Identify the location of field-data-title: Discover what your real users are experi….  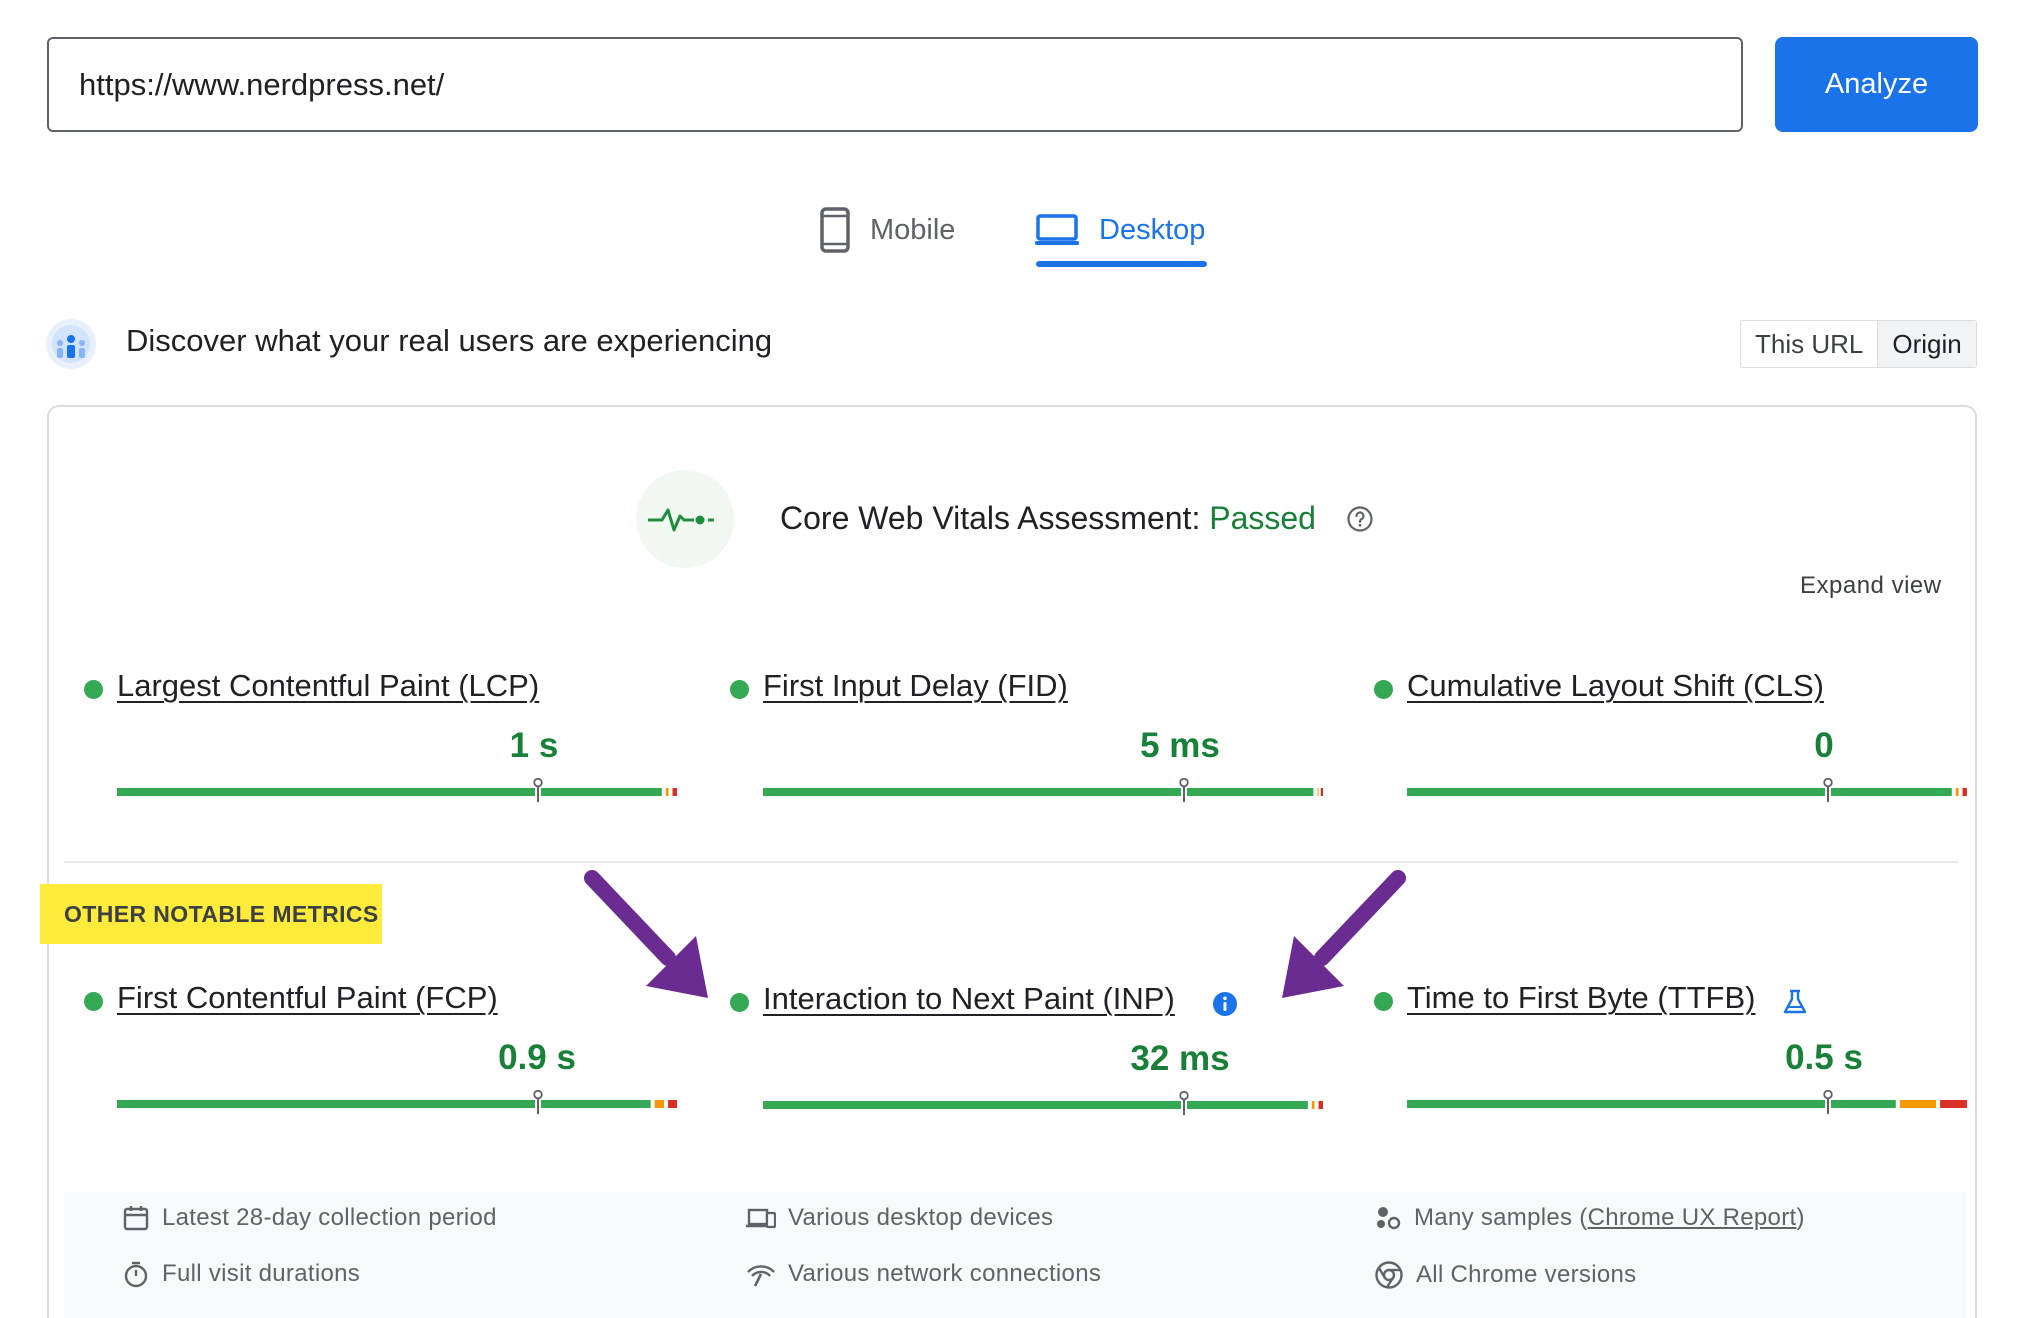
(449, 340).